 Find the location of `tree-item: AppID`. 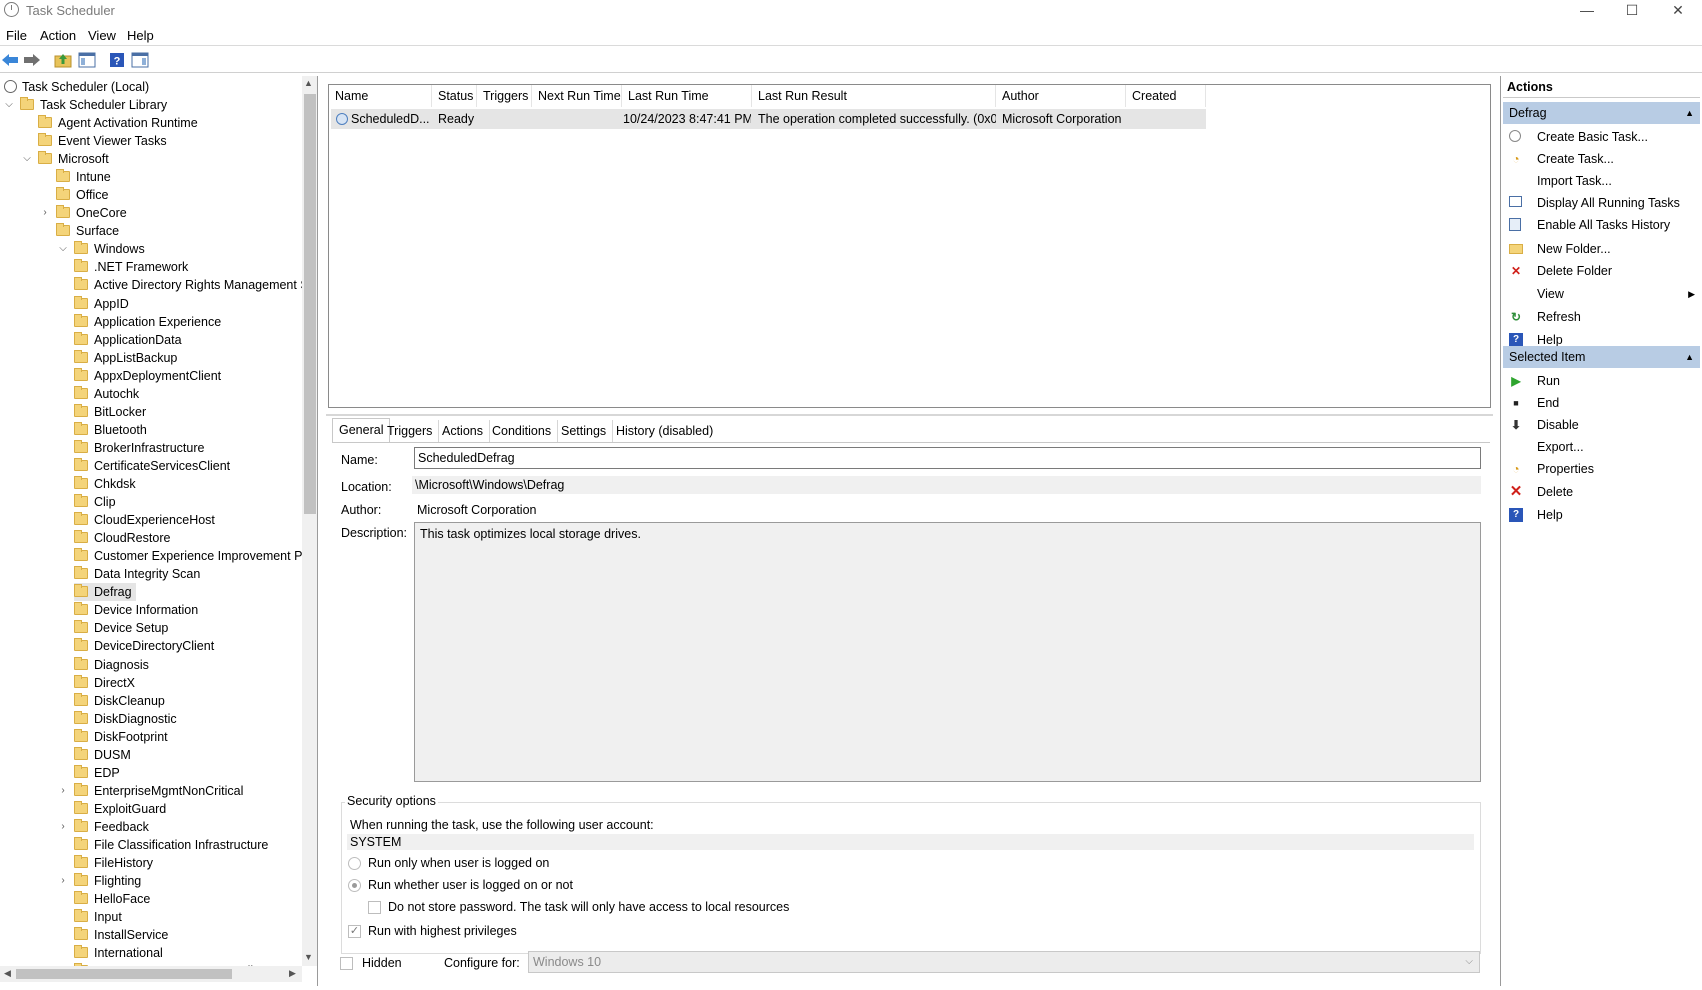

tree-item: AppID is located at coordinates (101, 304).